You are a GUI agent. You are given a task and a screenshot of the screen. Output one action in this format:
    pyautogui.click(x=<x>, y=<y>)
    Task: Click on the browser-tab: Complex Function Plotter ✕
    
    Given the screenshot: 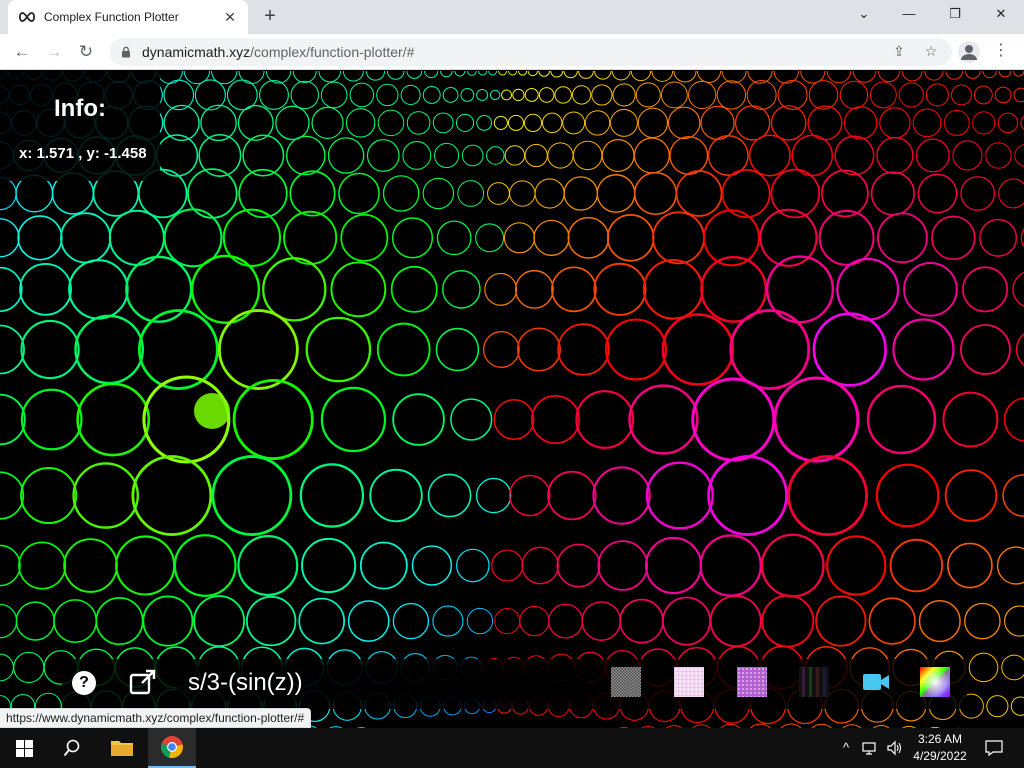 What is the action you would take?
    pyautogui.click(x=128, y=17)
    